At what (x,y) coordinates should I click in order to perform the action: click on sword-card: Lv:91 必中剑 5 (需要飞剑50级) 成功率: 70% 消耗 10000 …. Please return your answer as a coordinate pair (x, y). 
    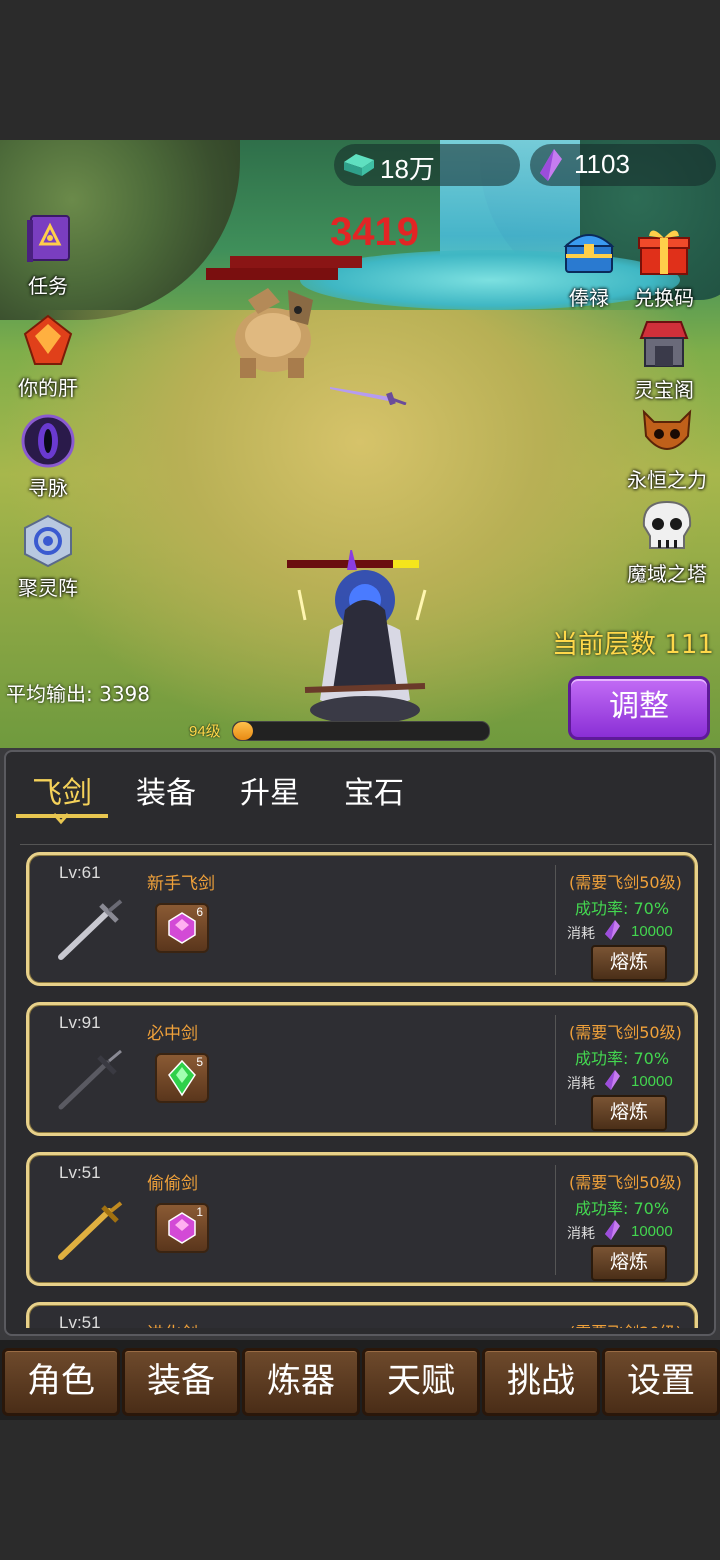
    Looking at the image, I should click on (362, 1069).